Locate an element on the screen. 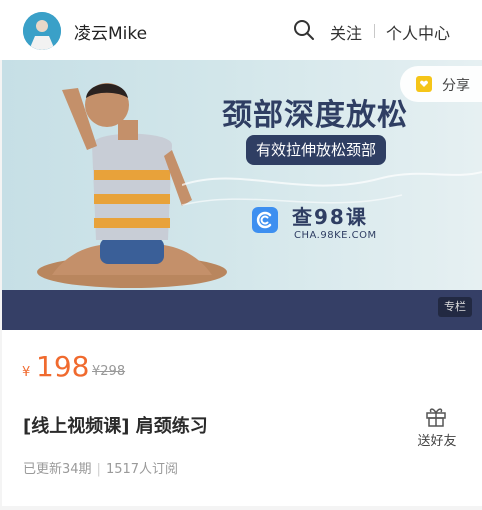  username: 凌云Mike is located at coordinates (110, 31).